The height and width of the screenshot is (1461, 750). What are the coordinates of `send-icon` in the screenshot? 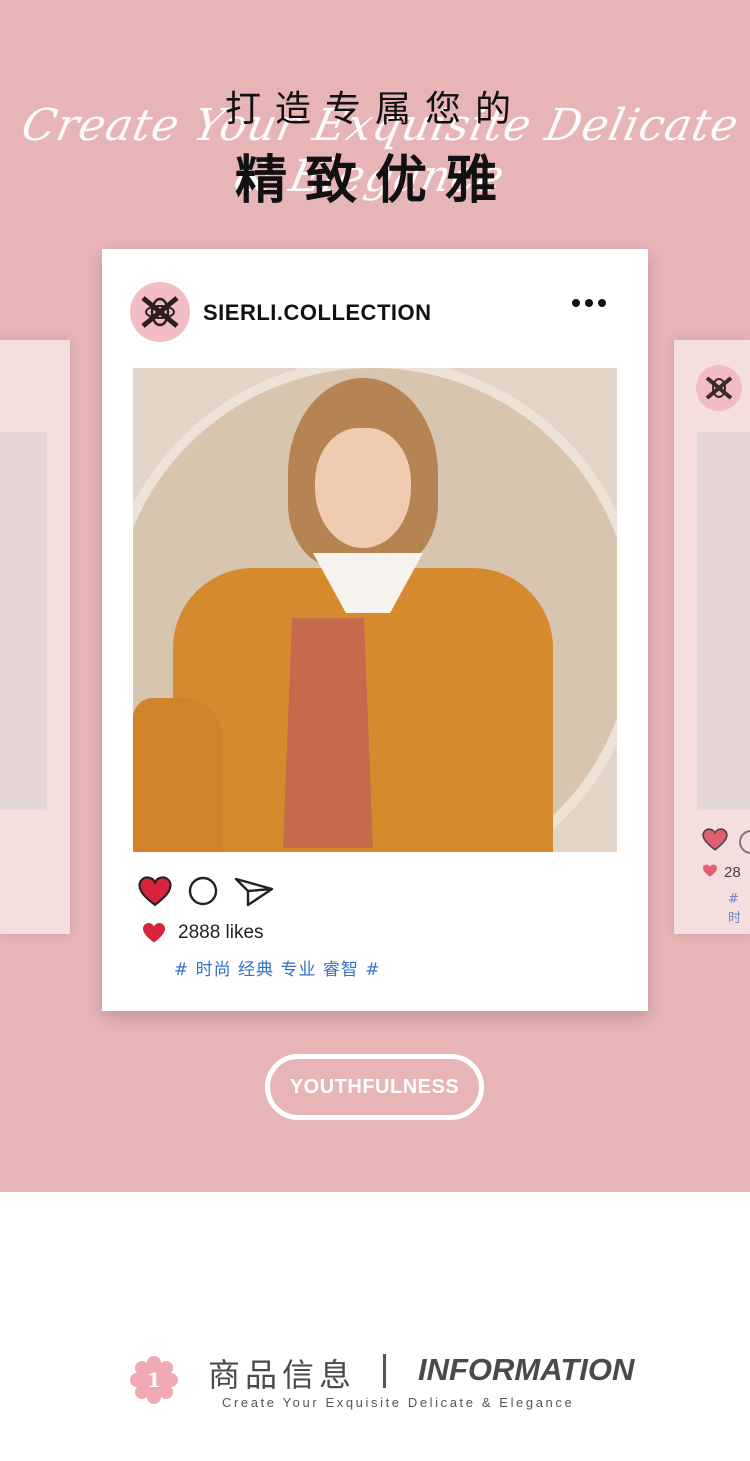 It's located at (254, 891).